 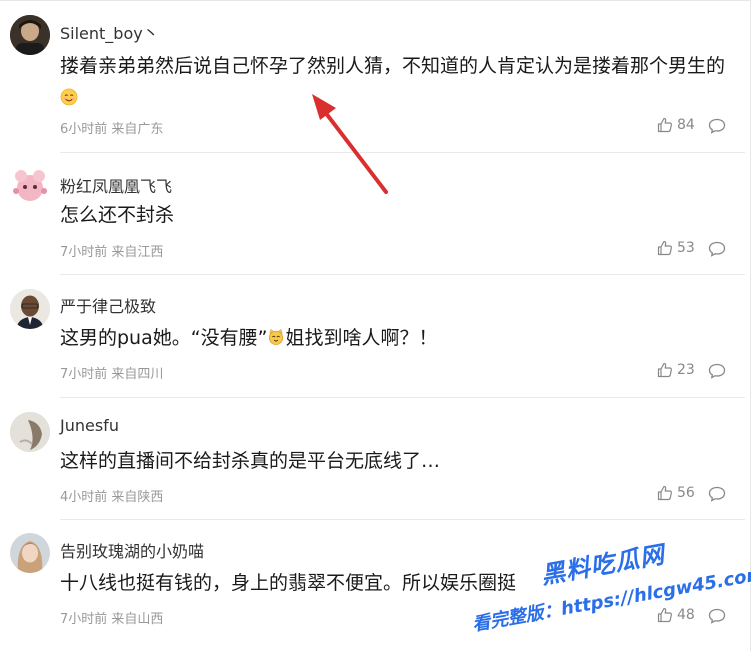 What do you see at coordinates (69, 97) in the screenshot?
I see `smiling-face-emoji` at bounding box center [69, 97].